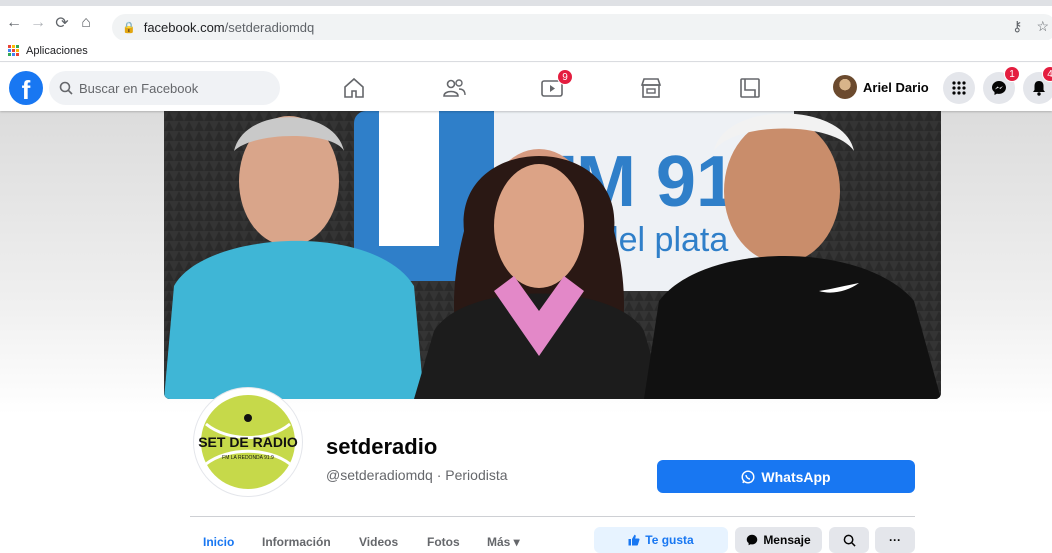 The image size is (1052, 553). I want to click on like-button: Te gusta, so click(661, 540).